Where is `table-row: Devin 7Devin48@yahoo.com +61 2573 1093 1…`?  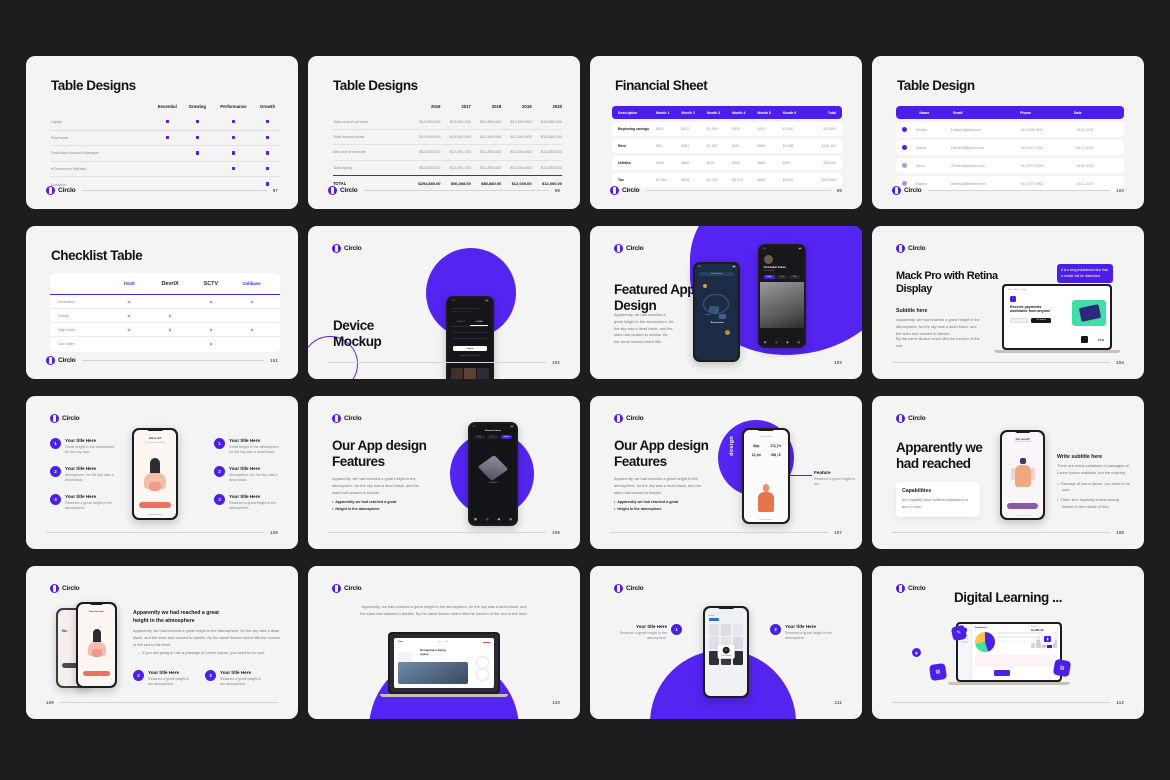
table-row: Devin 7Devin48@yahoo.com +61 2573 1093 1… is located at coordinates (1010, 165).